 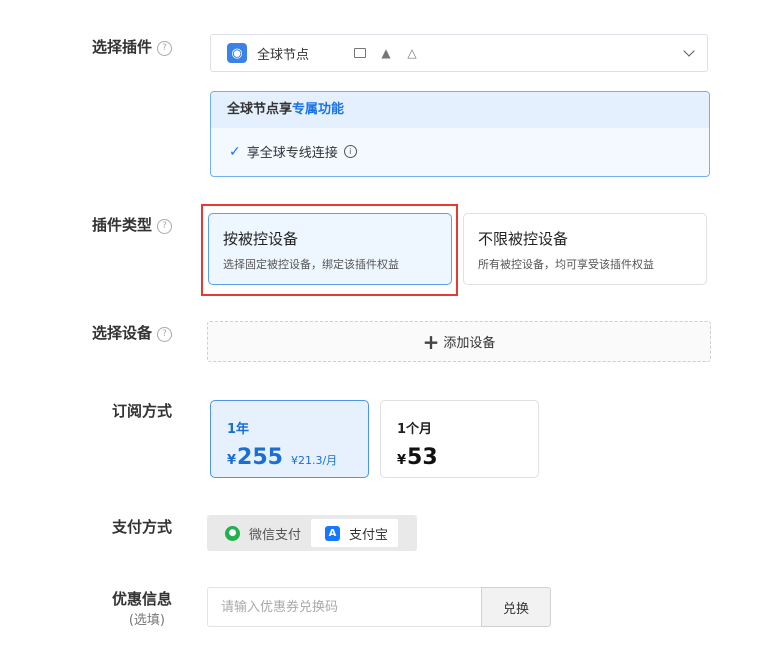 I want to click on add-device-button: + 添加设备, so click(x=459, y=341).